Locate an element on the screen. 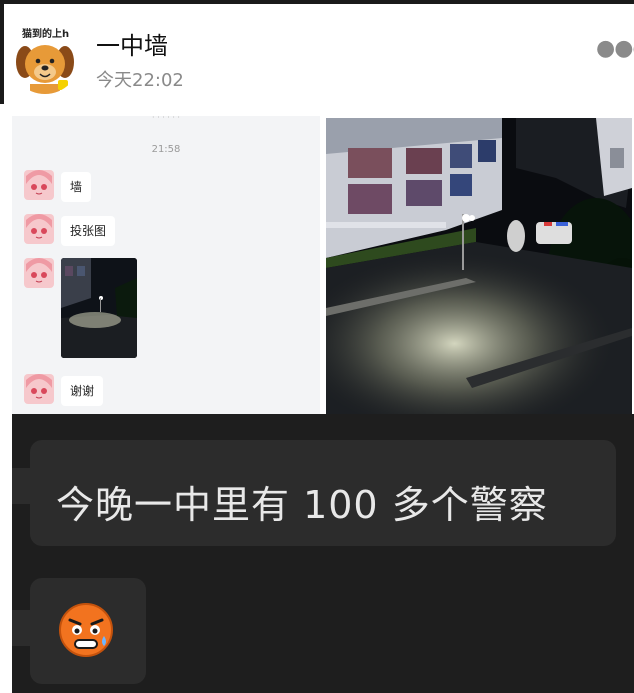 This screenshot has width=634, height=693. sweat-emoji-icon is located at coordinates (86, 630).